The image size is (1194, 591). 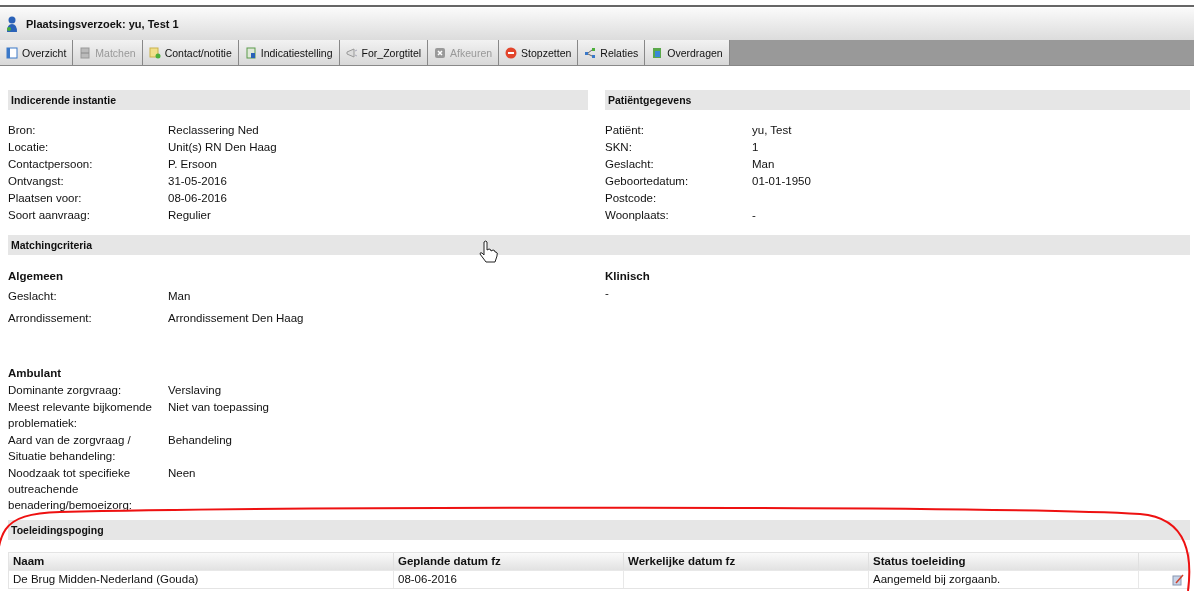 I want to click on tab: Contact/notitie, so click(x=190, y=52).